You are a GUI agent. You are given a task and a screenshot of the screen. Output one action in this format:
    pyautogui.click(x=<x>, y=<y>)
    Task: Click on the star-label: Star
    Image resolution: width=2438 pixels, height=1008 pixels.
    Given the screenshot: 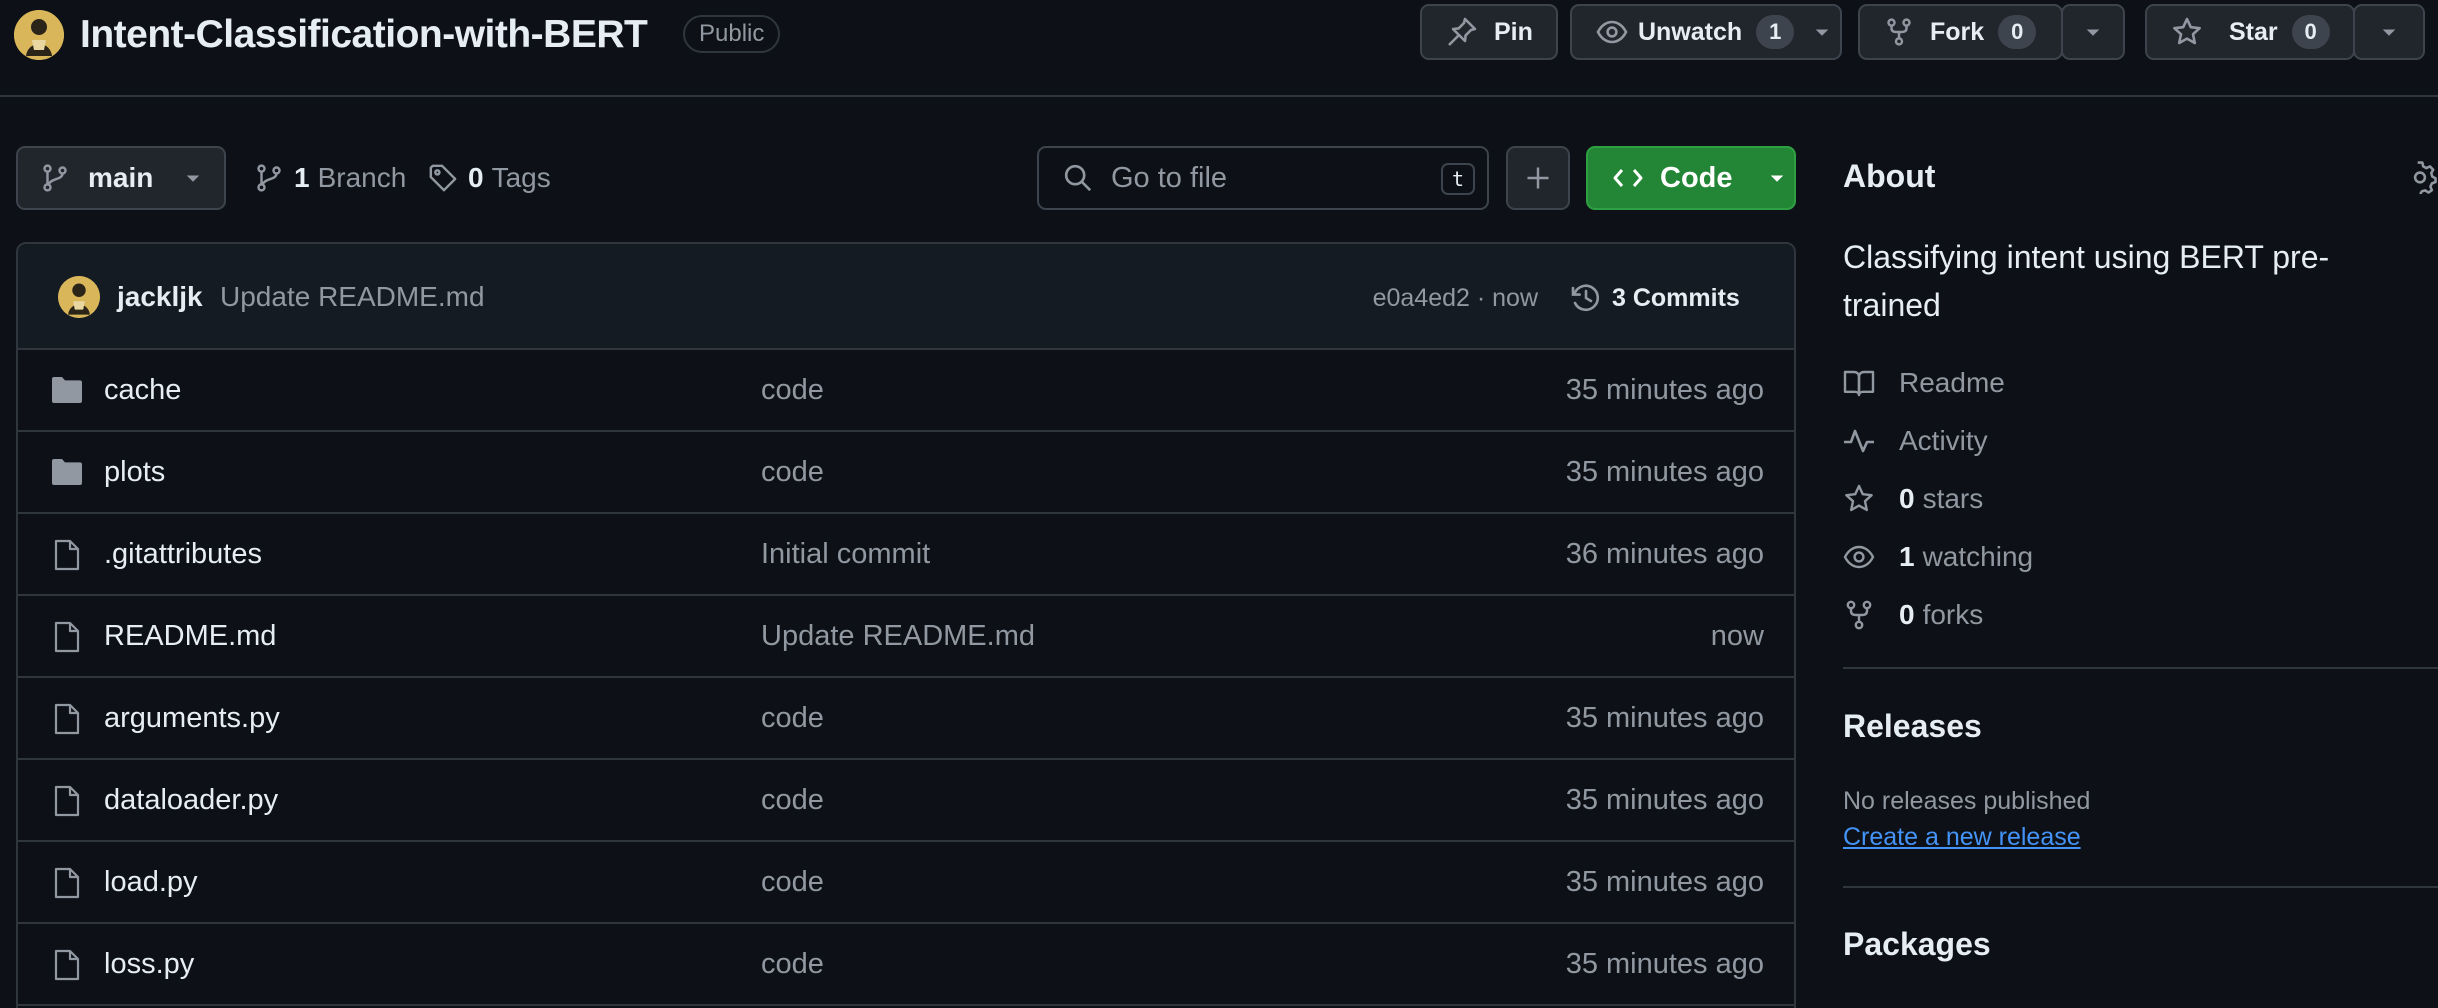 What is the action you would take?
    pyautogui.click(x=2253, y=31)
    